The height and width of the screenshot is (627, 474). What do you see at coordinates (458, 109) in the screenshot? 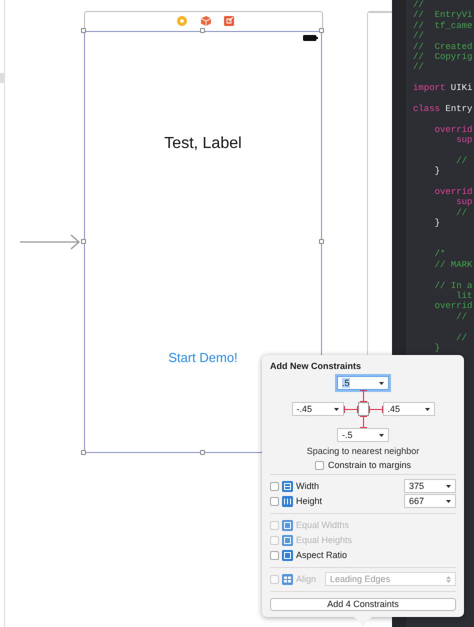
I see `code-text: Entry` at bounding box center [458, 109].